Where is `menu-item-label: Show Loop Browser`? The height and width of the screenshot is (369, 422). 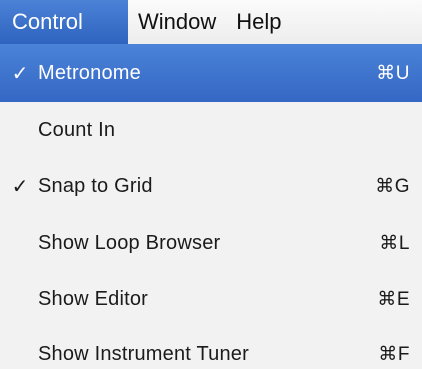
menu-item-label: Show Loop Browser is located at coordinates (129, 242).